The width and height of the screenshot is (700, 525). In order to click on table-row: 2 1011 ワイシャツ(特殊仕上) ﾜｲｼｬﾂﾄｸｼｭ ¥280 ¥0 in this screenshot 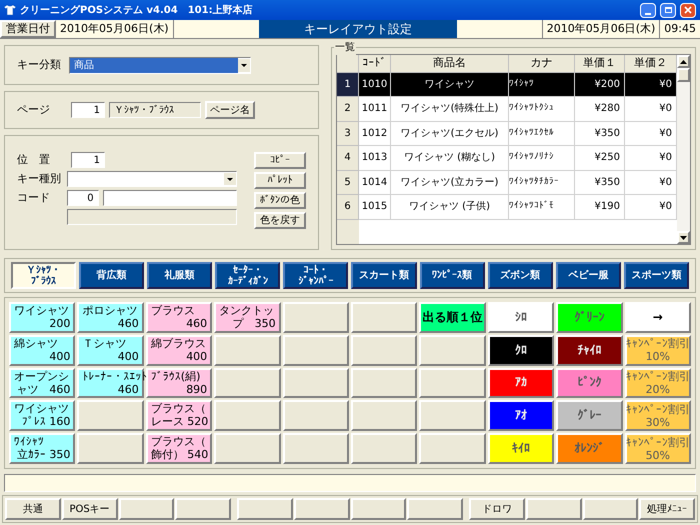, I will do `click(507, 109)`.